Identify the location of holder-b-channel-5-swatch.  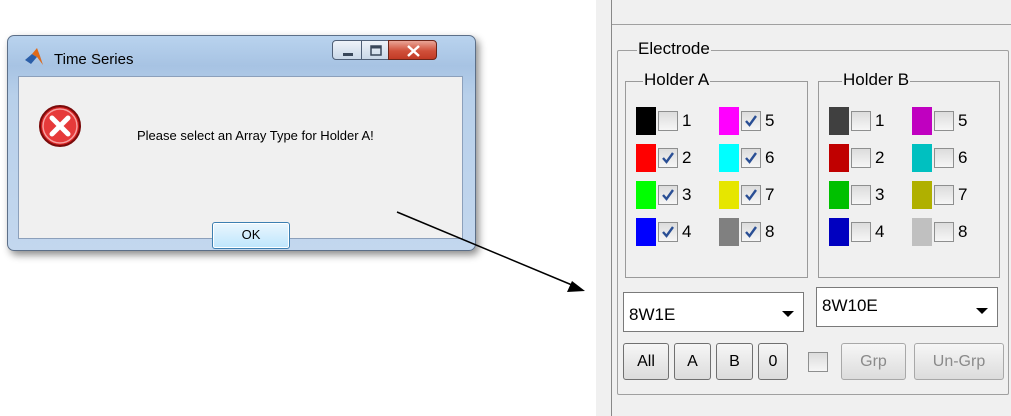
(922, 121).